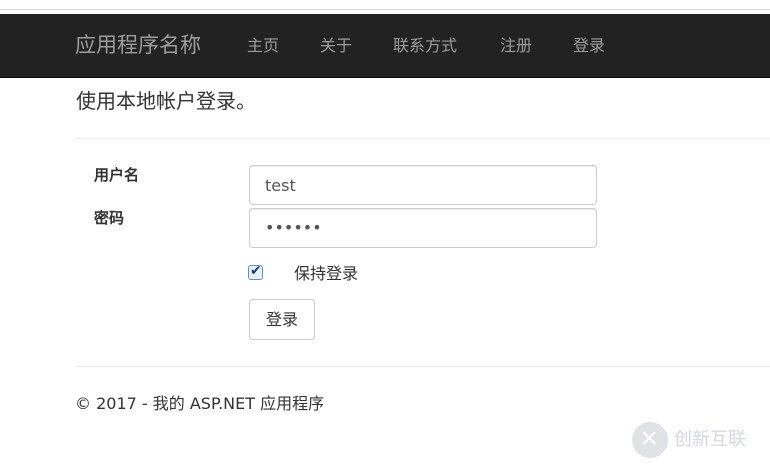  I want to click on nav-item-login: 登录, so click(589, 46).